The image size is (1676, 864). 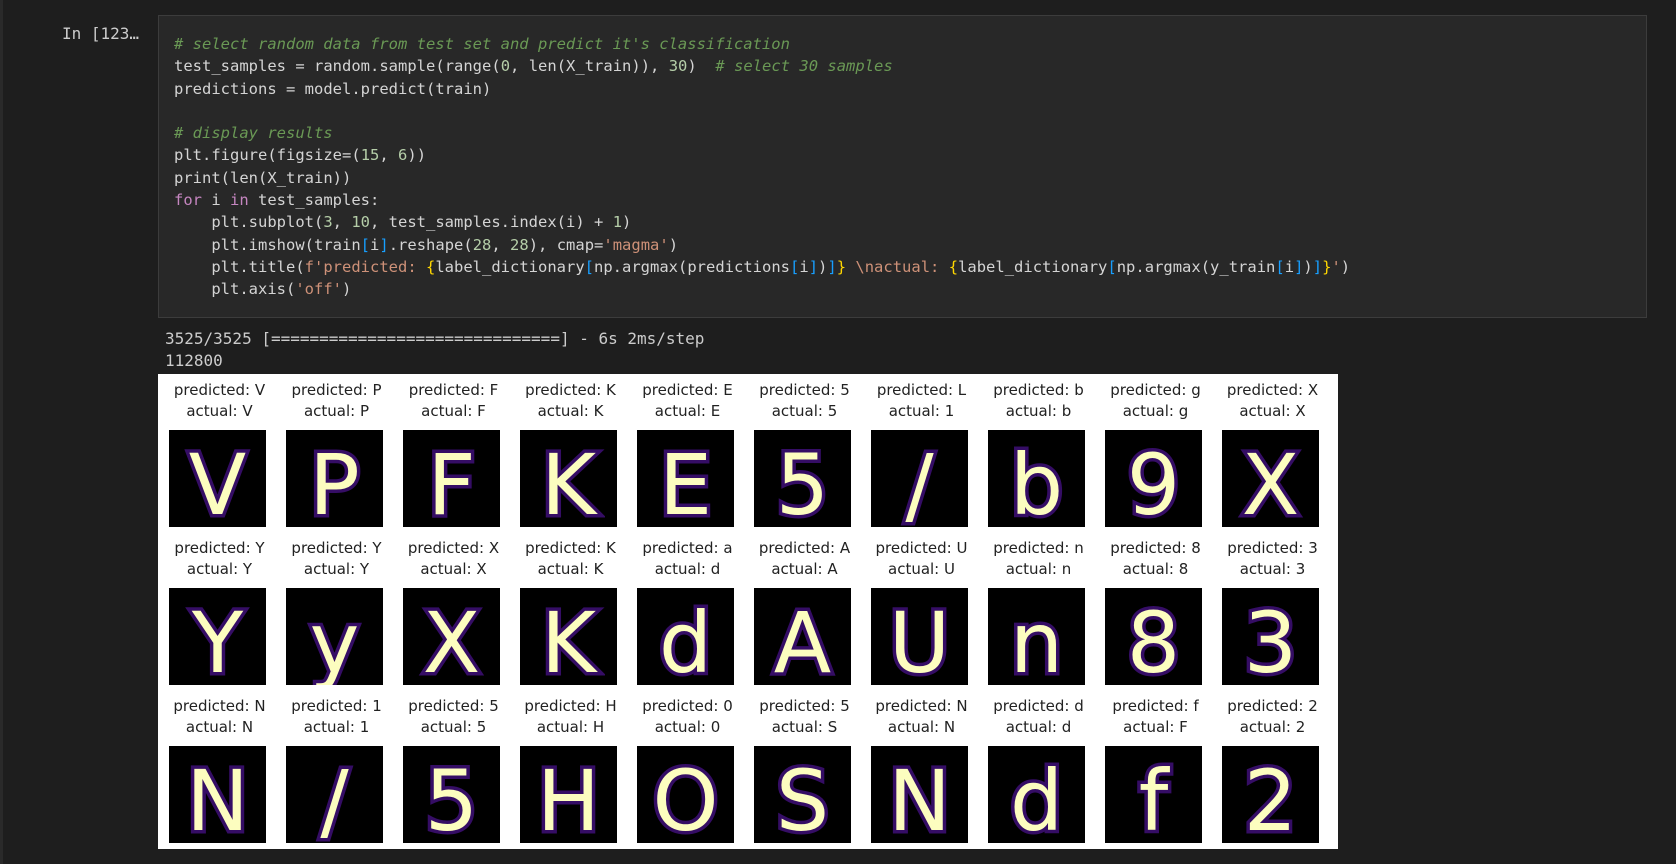 I want to click on code-token: ], so click(x=832, y=266).